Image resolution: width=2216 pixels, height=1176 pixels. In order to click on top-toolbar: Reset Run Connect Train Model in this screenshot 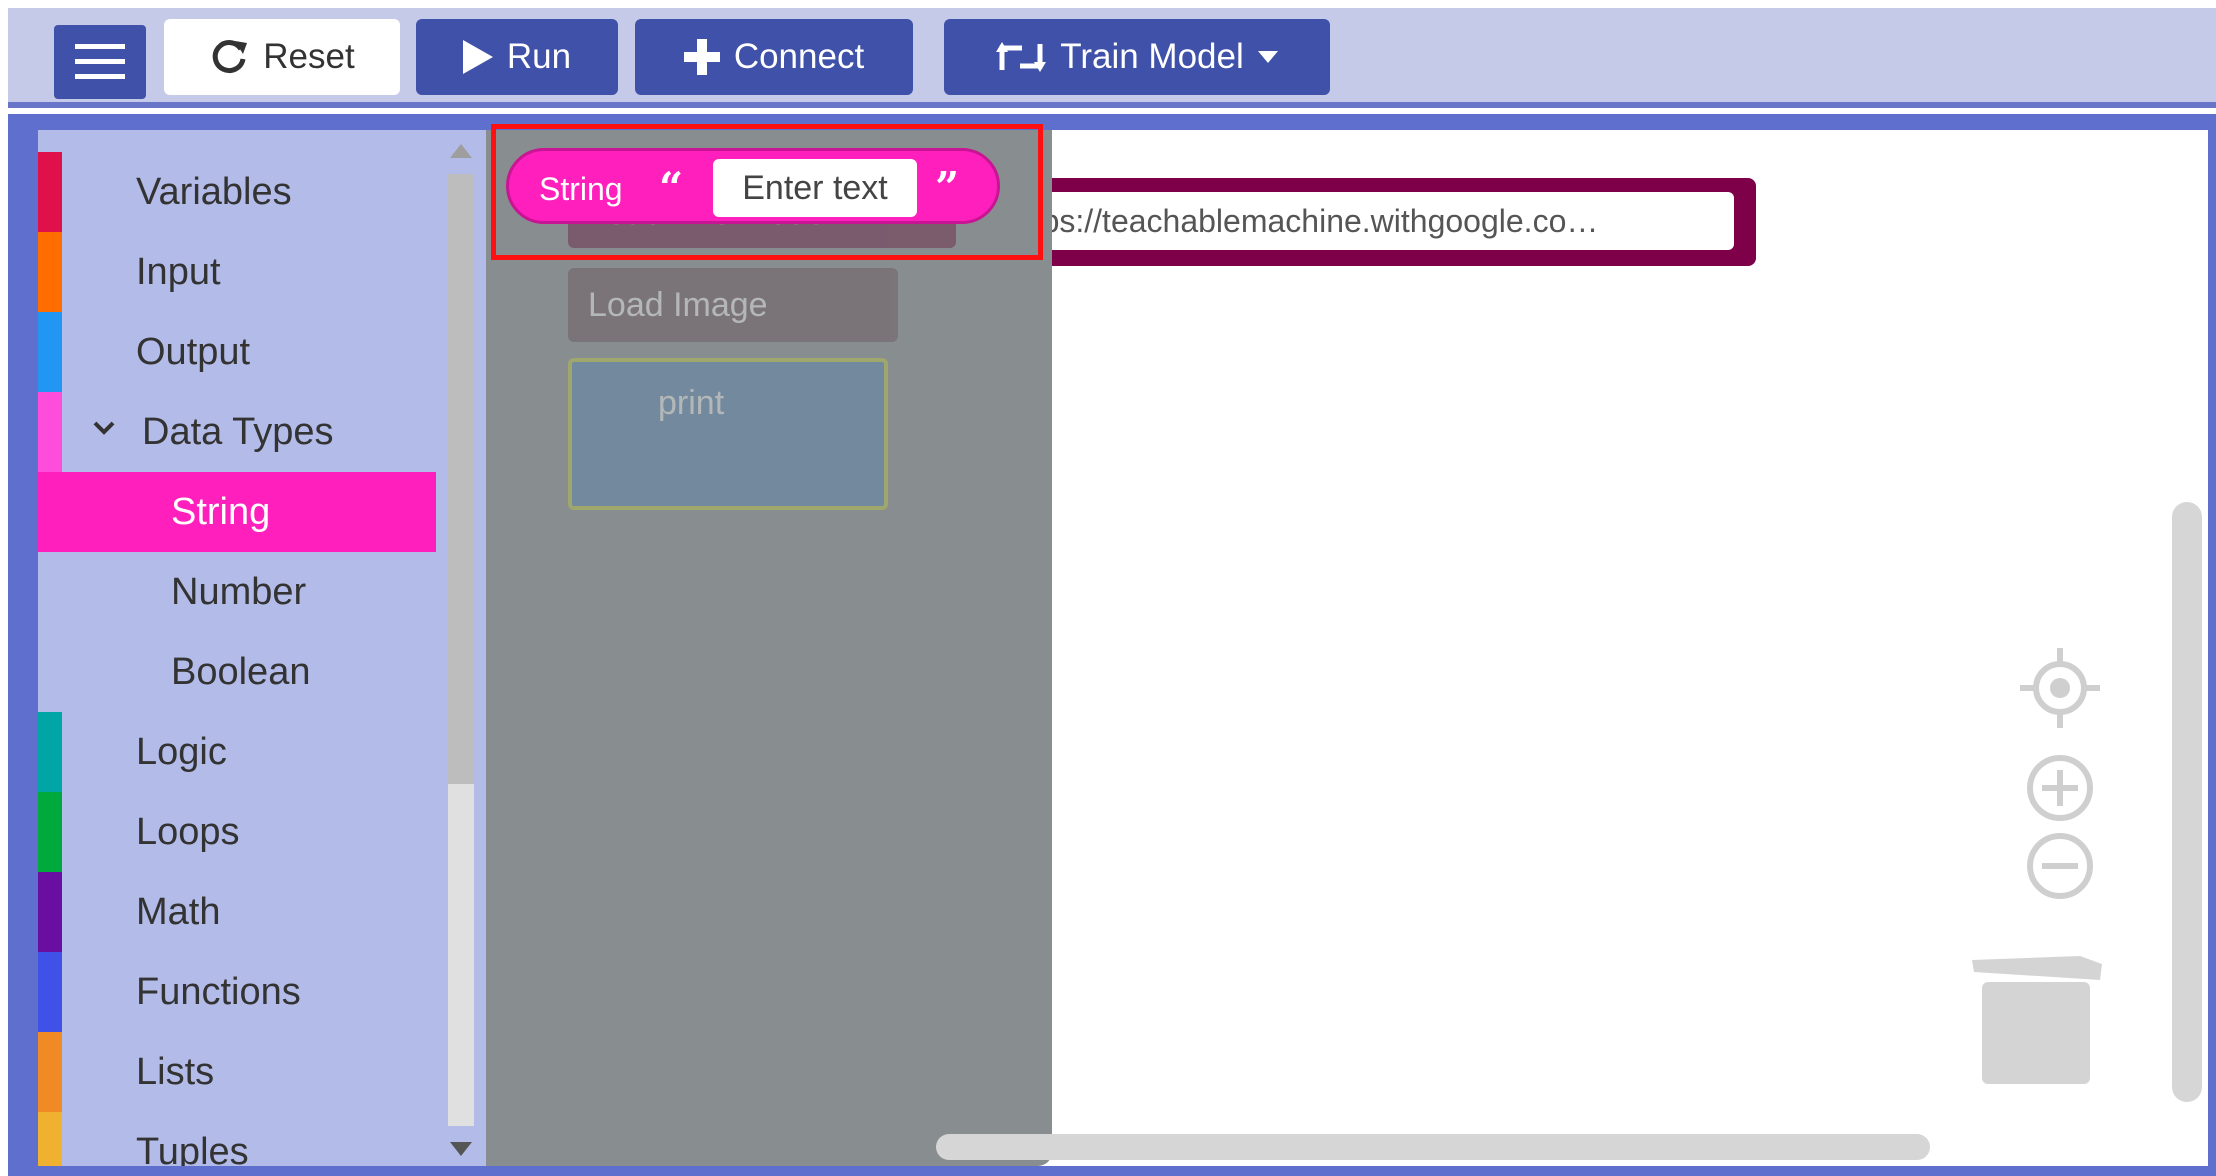, I will do `click(1112, 58)`.